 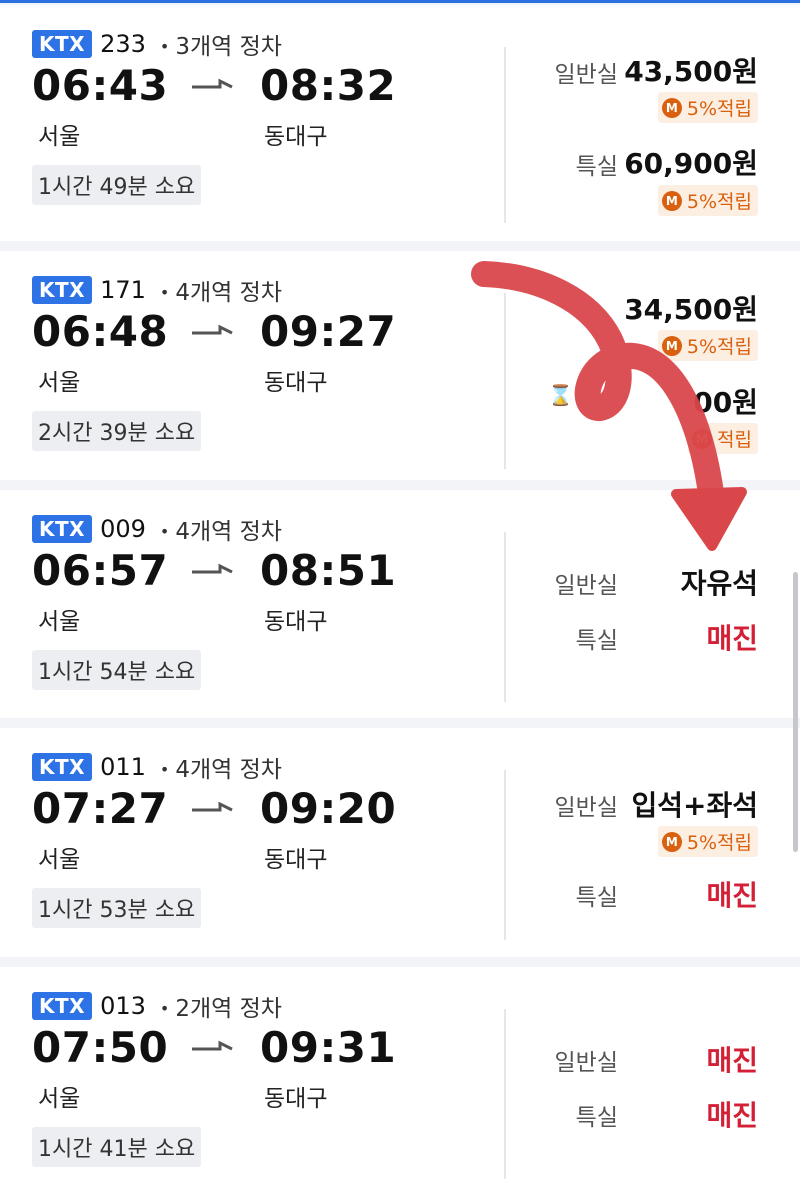 What do you see at coordinates (117, 185) in the screenshot?
I see `duration-badge: 1시간 49분 소요` at bounding box center [117, 185].